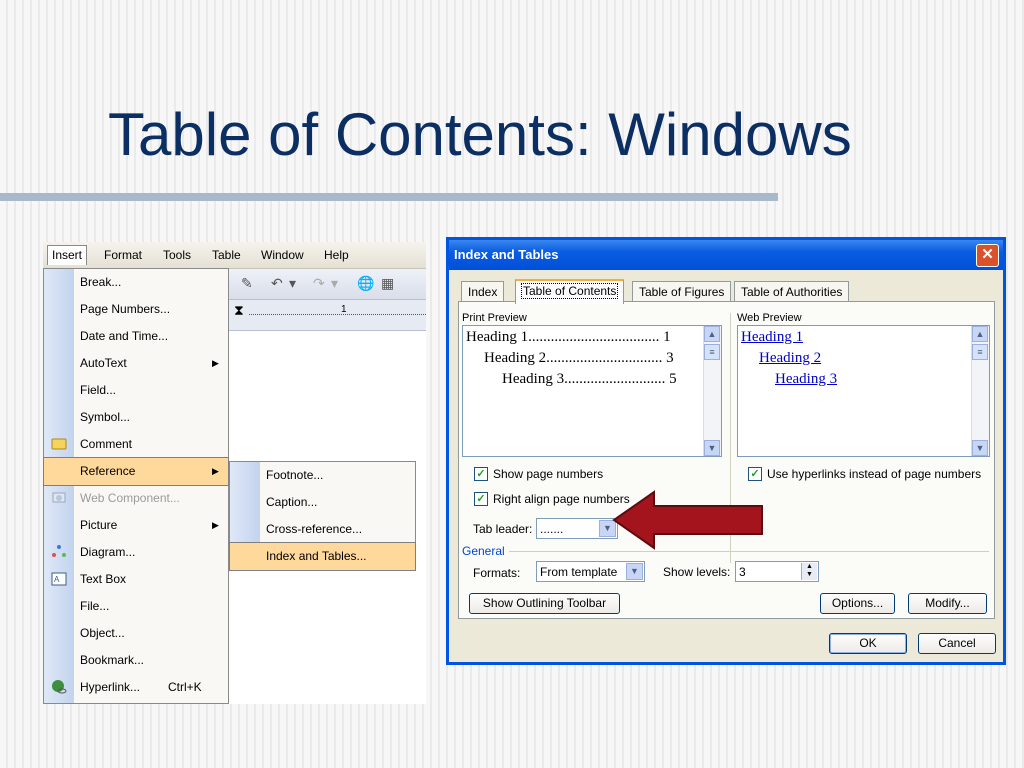  What do you see at coordinates (809, 571) in the screenshot?
I see `spinner-arrows-icon: ▲ ▼` at bounding box center [809, 571].